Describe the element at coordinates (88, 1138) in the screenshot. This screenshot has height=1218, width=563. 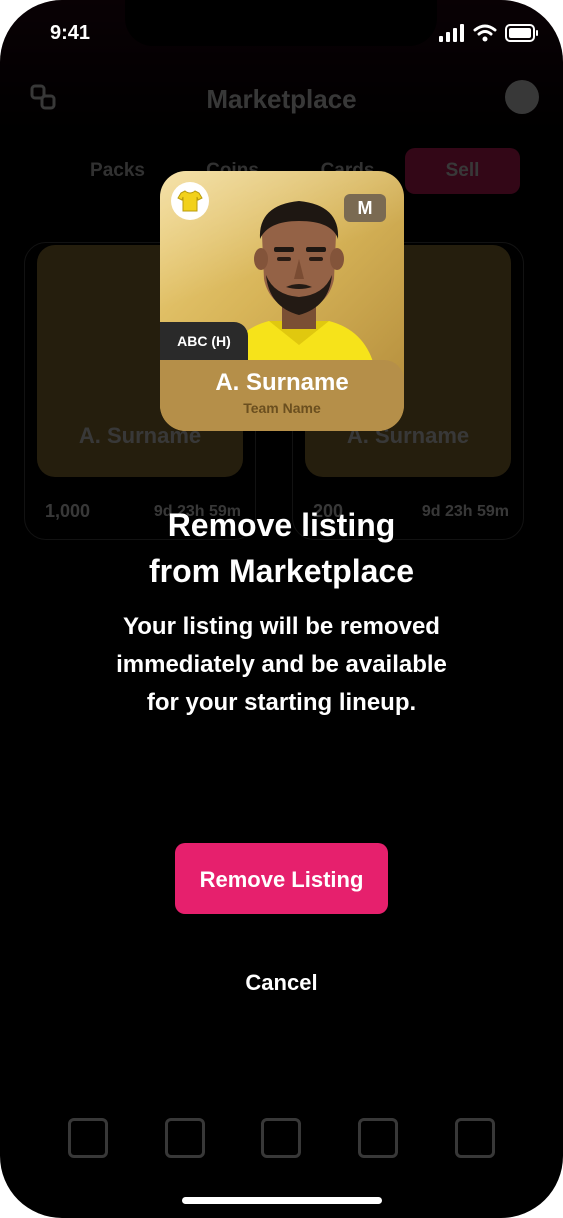
I see `home-icon` at that location.